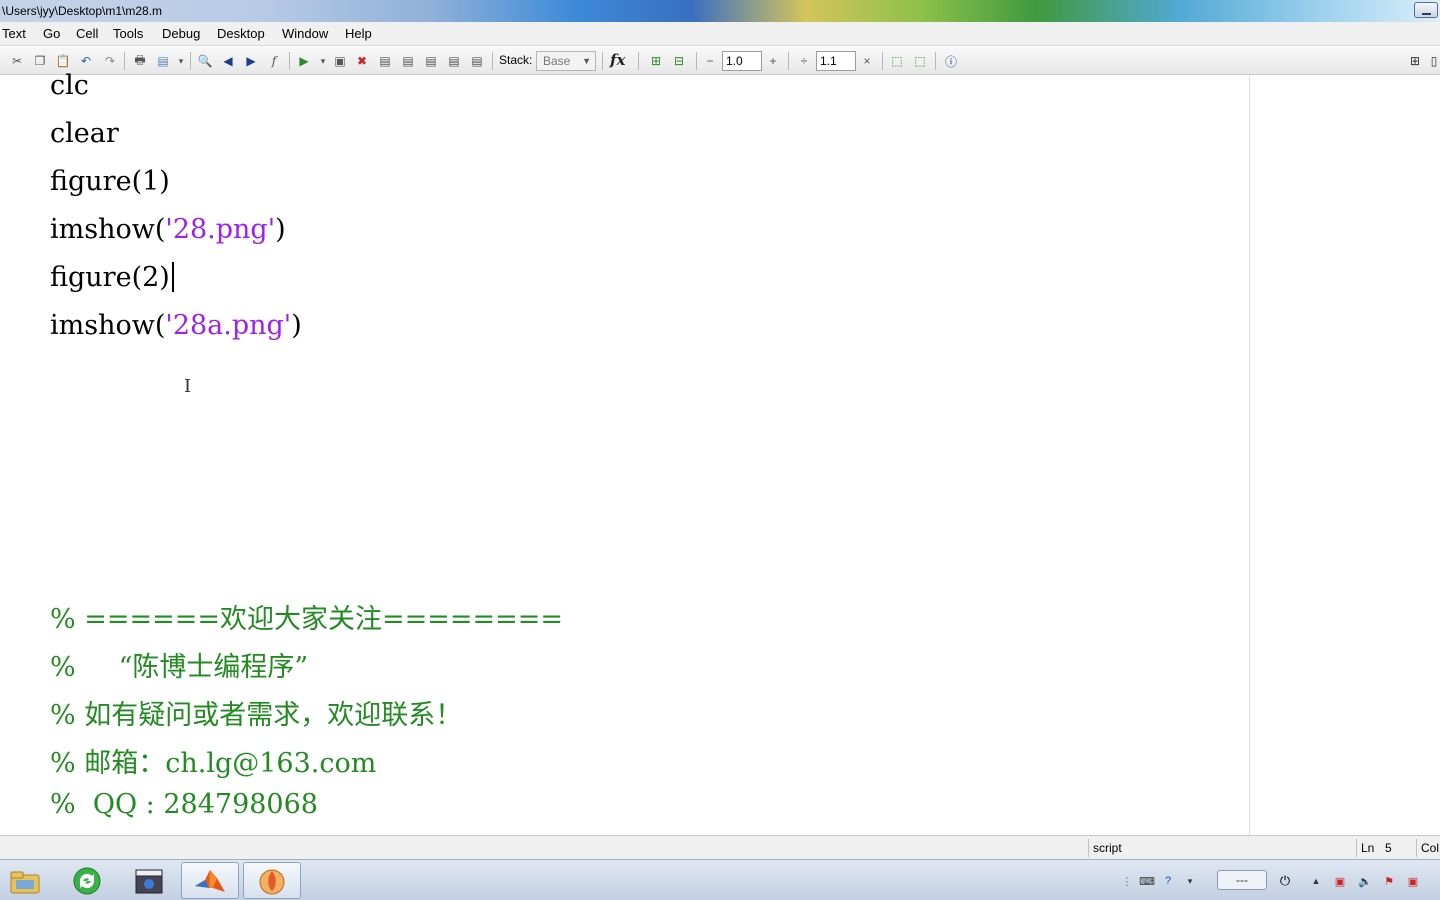  Describe the element at coordinates (181, 34) in the screenshot. I see `menu-debug: Debug` at that location.